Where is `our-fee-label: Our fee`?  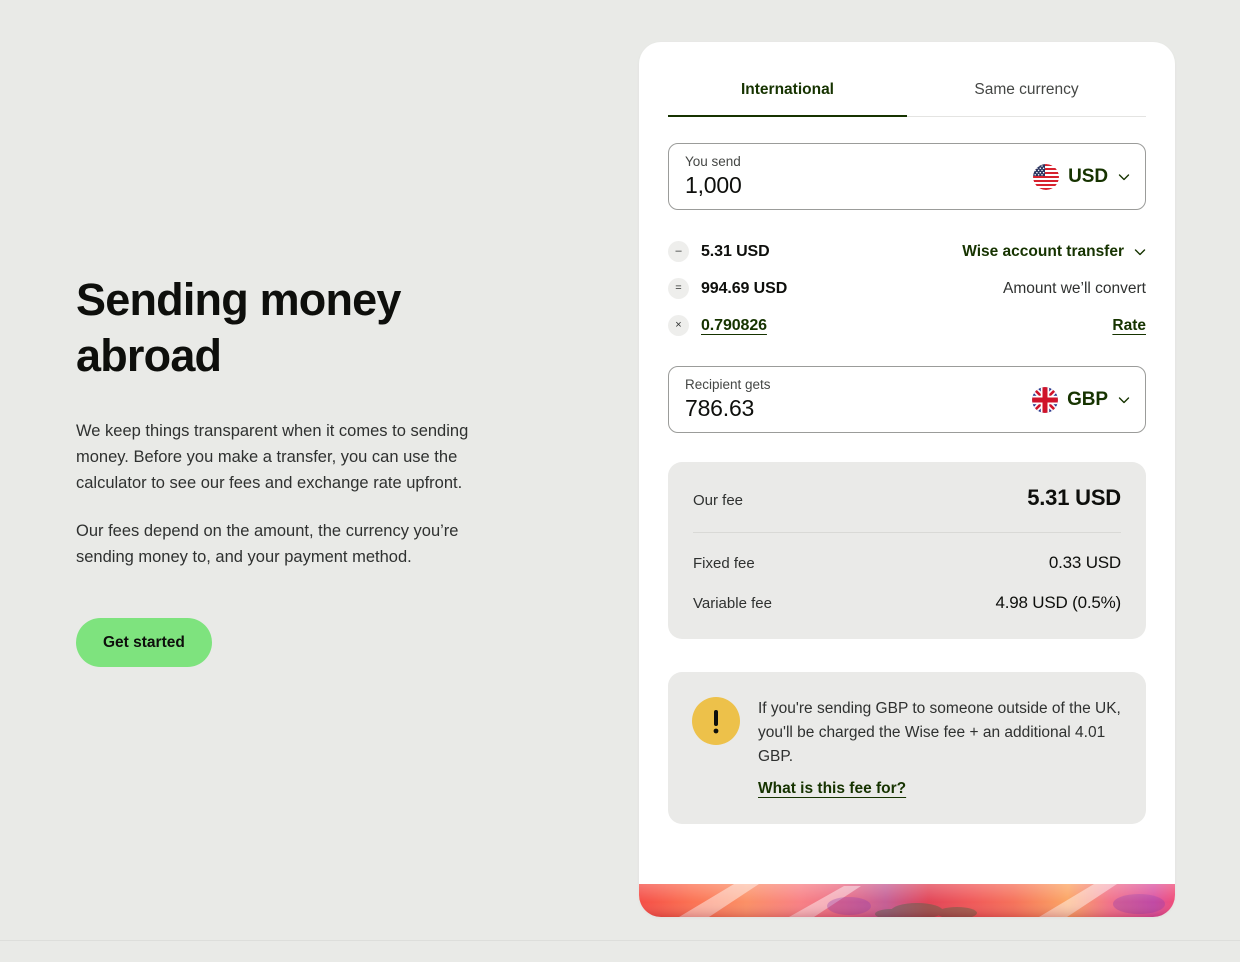
our-fee-label: Our fee is located at coordinates (718, 500).